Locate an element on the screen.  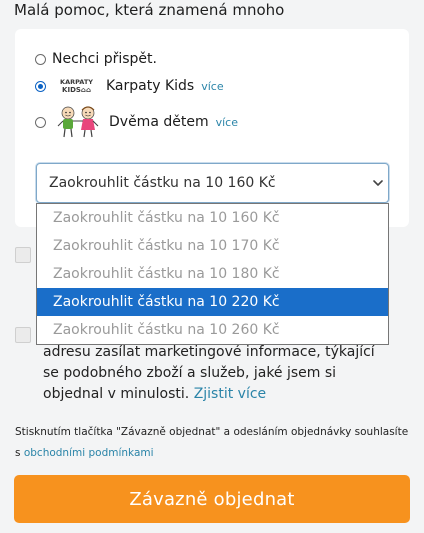
marketing-consent-checkbox is located at coordinates (23, 335).